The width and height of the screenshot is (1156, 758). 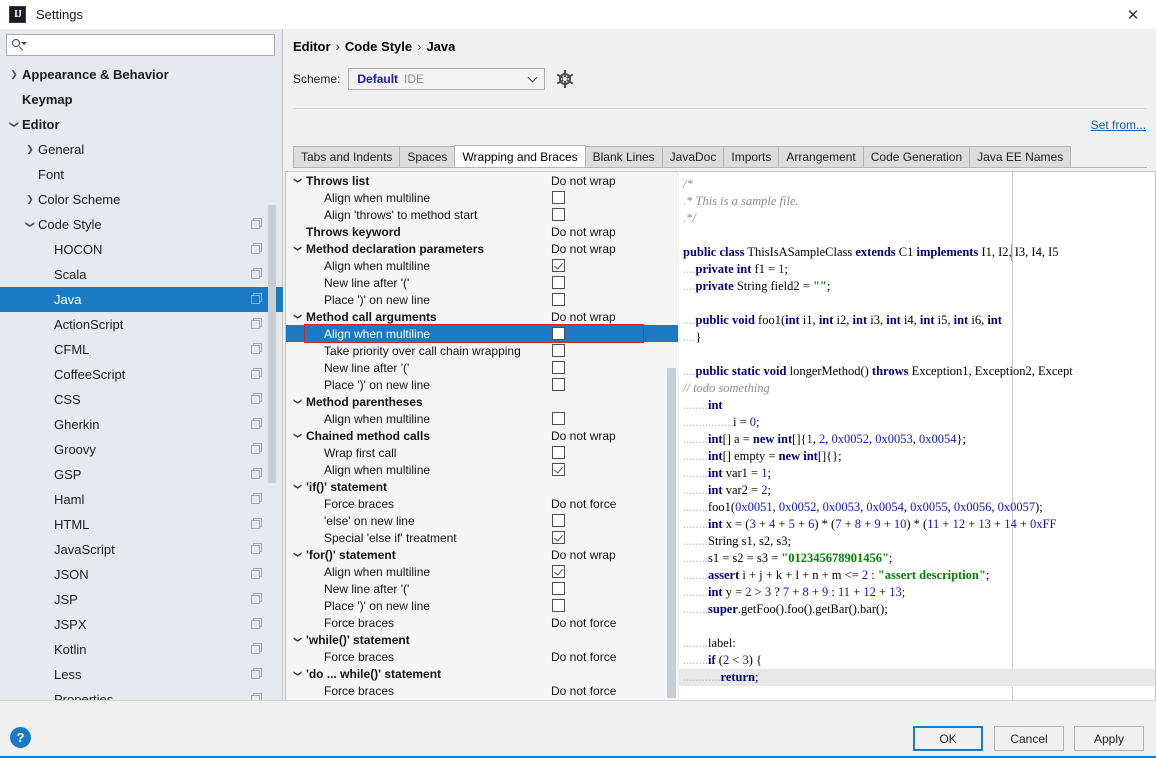 What do you see at coordinates (141, 324) in the screenshot?
I see `sidebar-item-actionscript: ActionScript` at bounding box center [141, 324].